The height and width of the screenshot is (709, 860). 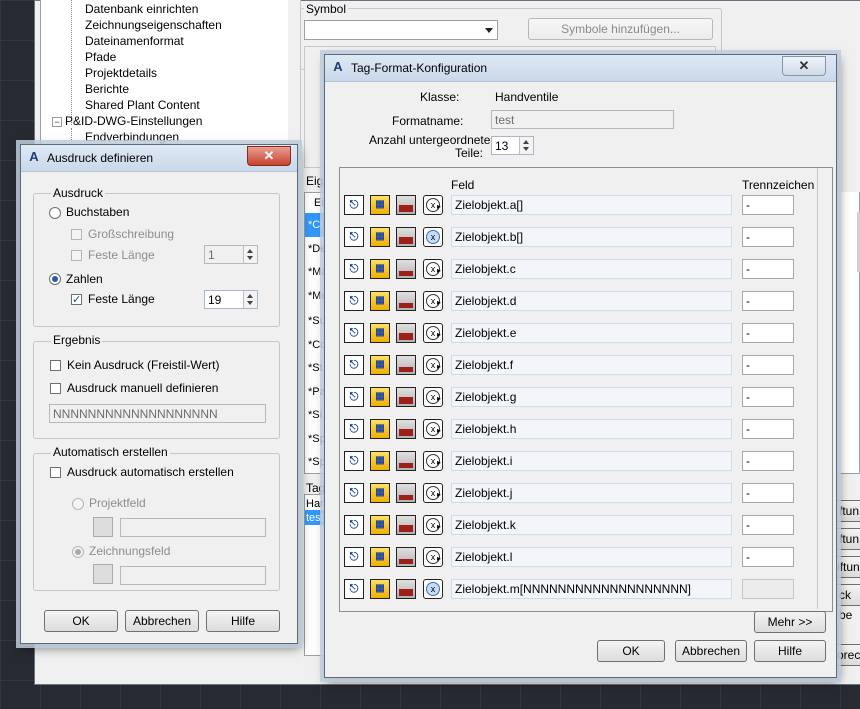 What do you see at coordinates (582, 119) in the screenshot?
I see `formatname-field: test` at bounding box center [582, 119].